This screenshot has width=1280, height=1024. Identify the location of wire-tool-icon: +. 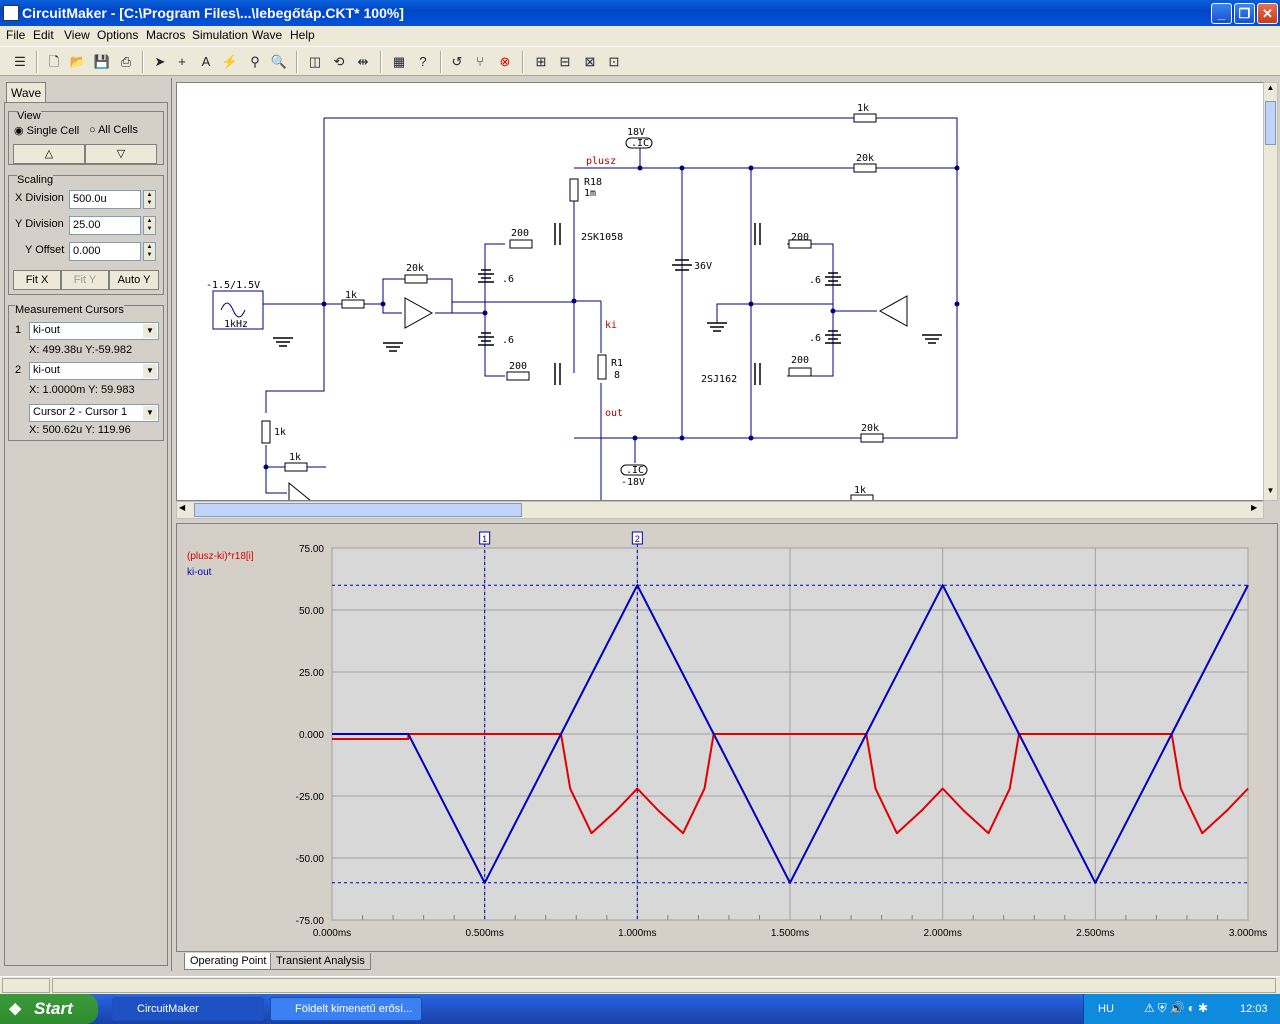
(182, 62).